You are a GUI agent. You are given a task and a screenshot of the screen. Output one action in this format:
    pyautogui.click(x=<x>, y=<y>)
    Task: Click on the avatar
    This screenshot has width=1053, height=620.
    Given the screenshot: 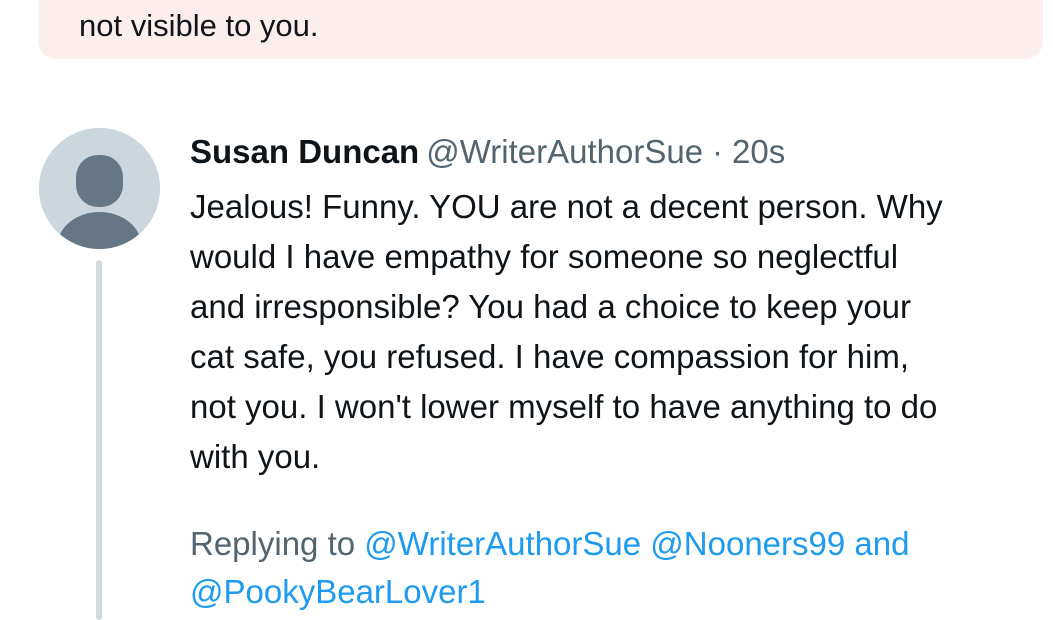 What is the action you would take?
    pyautogui.click(x=99, y=188)
    